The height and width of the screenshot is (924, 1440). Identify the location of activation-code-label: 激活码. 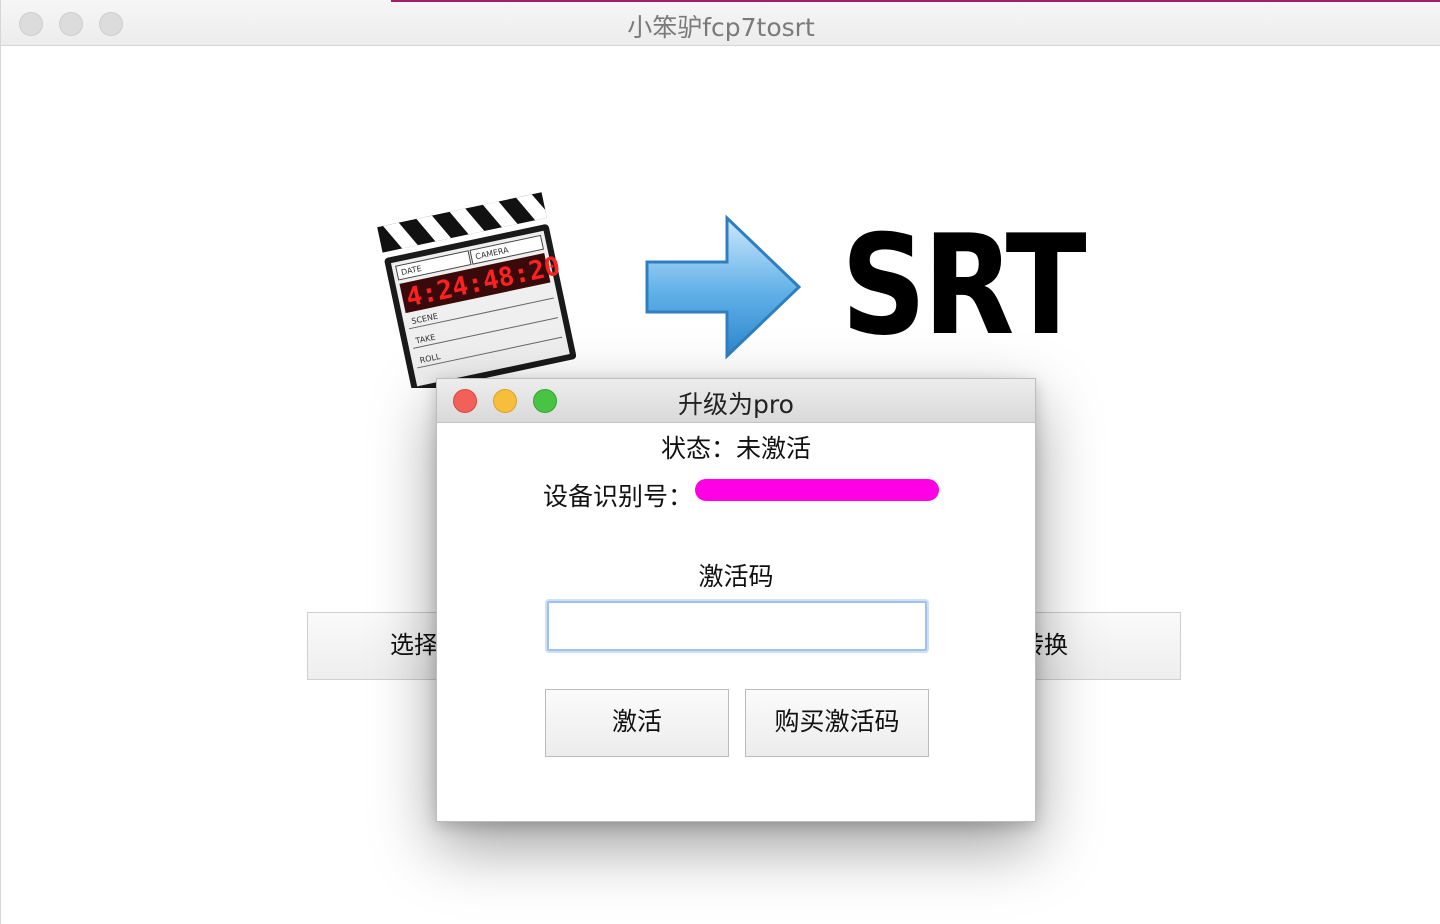
(736, 576).